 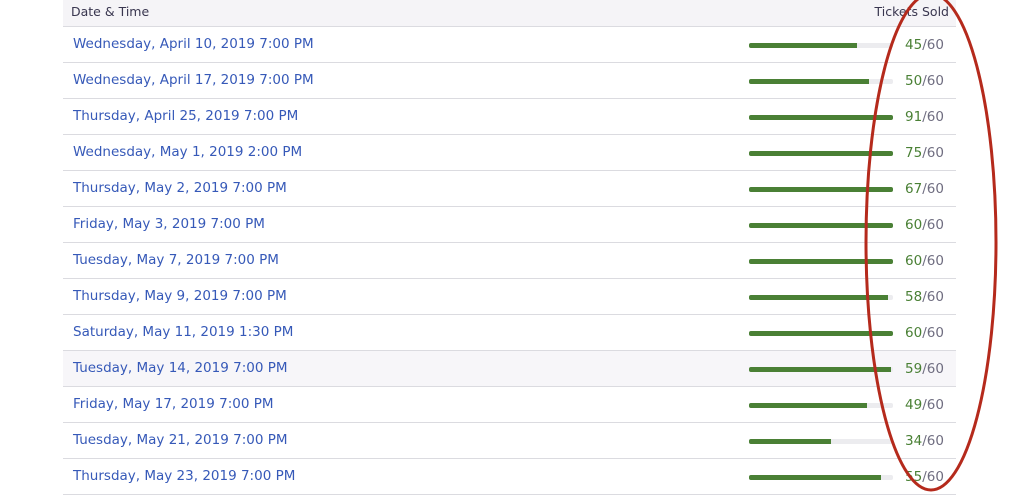 I want to click on tickets-sold-count: 67/60, so click(x=924, y=189).